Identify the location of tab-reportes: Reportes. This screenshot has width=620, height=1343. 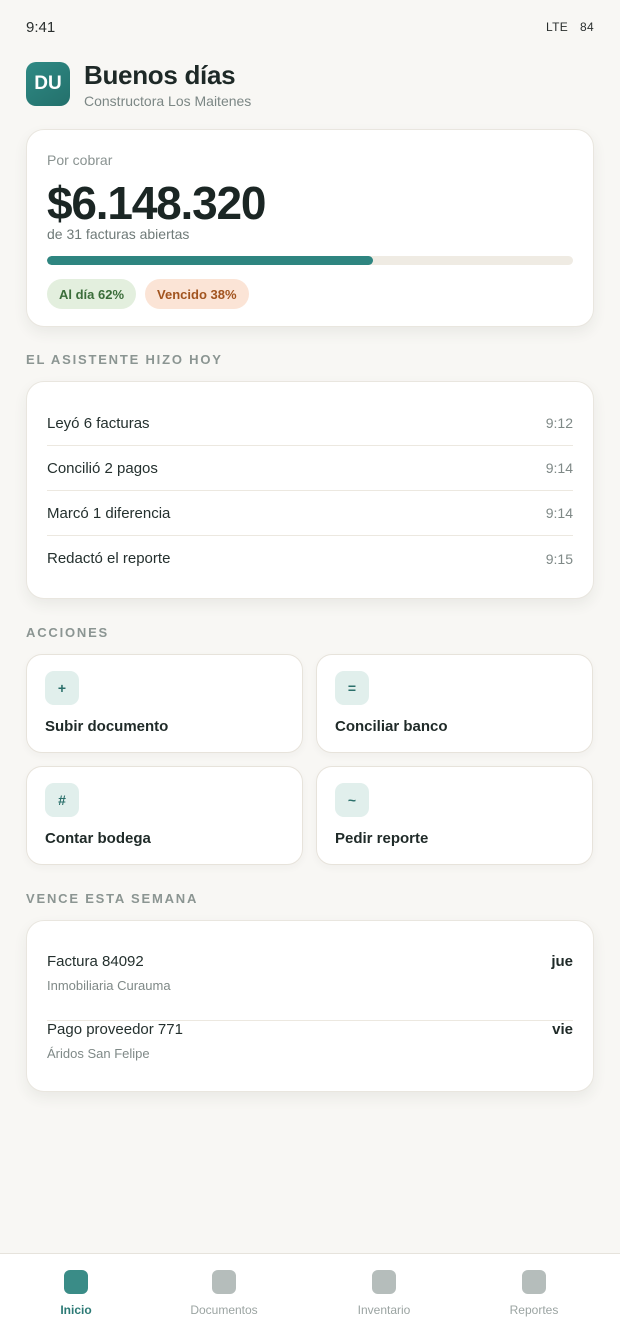
(534, 1300).